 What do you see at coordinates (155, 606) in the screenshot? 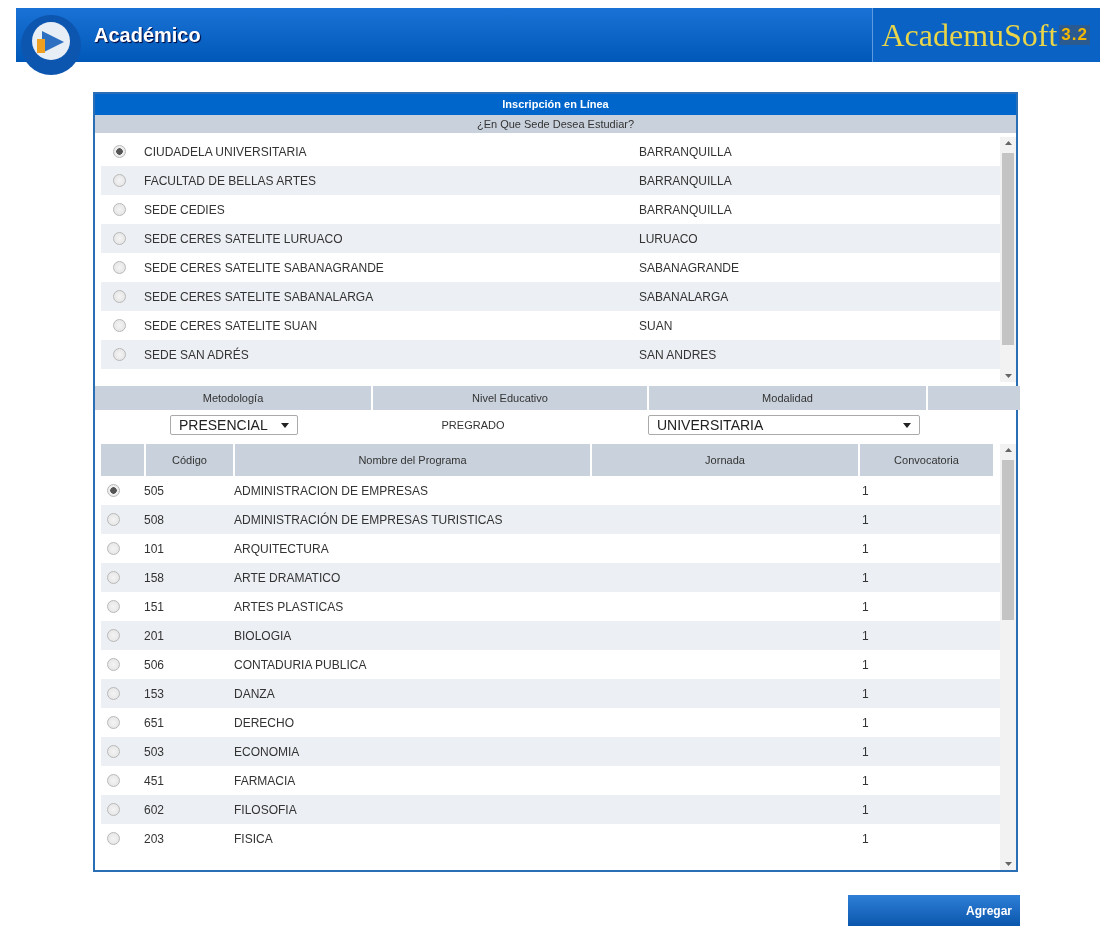
I see `program-code: 151` at bounding box center [155, 606].